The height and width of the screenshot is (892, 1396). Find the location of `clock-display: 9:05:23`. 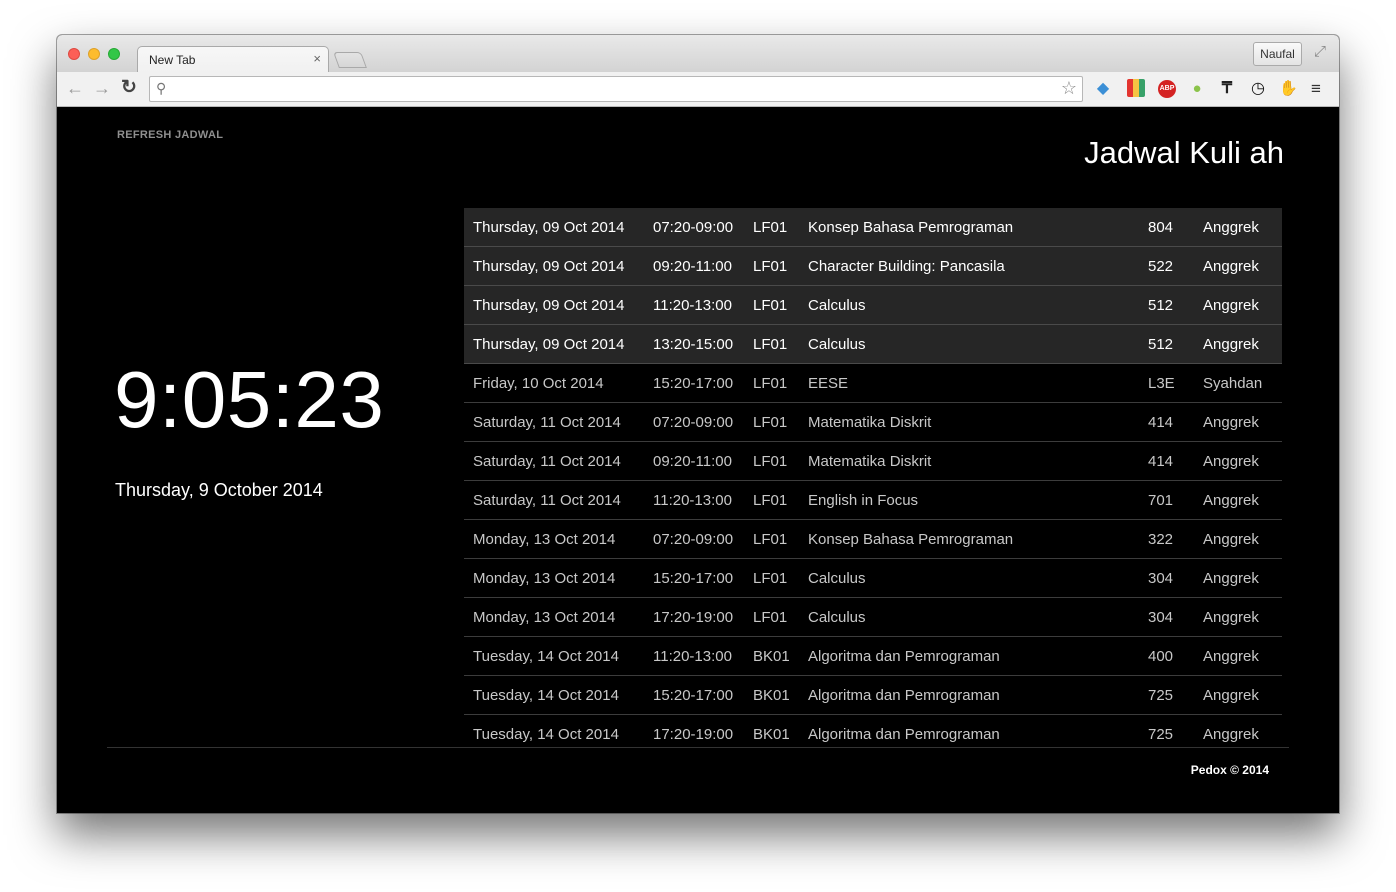

clock-display: 9:05:23 is located at coordinates (249, 399).